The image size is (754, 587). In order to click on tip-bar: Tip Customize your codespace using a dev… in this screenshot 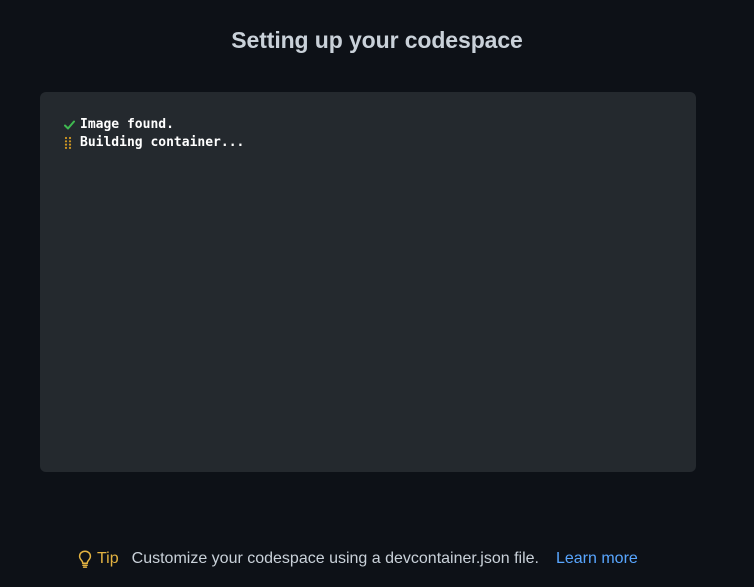, I will do `click(358, 559)`.